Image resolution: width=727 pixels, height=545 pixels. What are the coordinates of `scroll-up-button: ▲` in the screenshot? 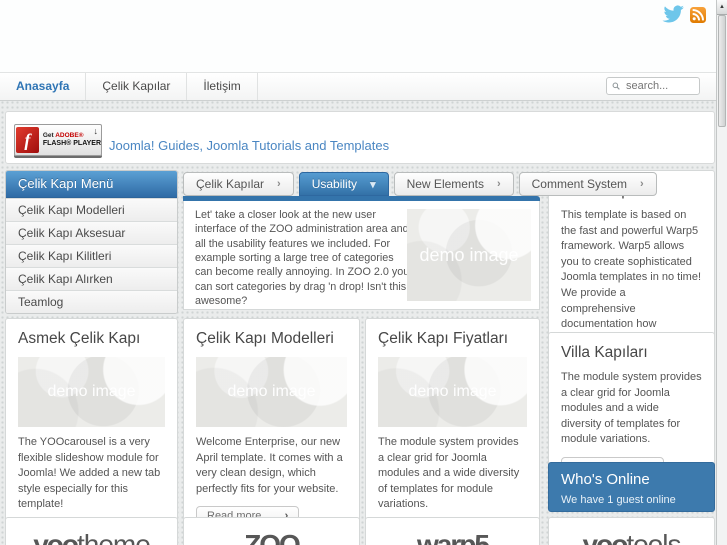 It's located at (722, 7).